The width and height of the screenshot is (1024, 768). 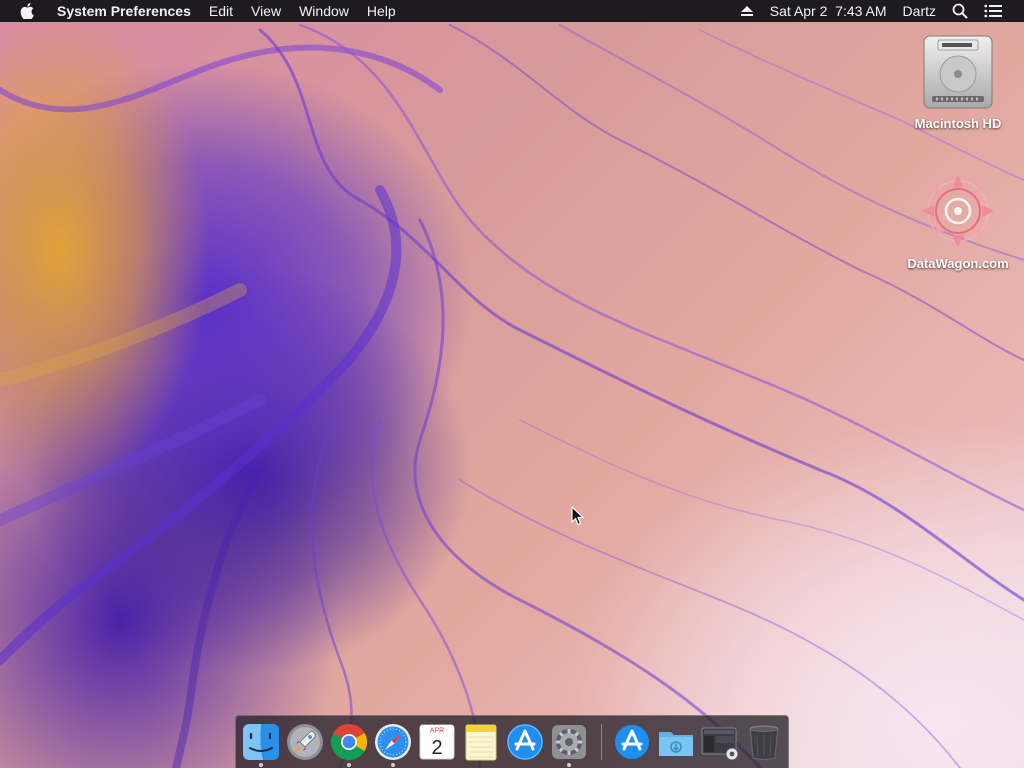 What do you see at coordinates (577, 516) in the screenshot?
I see `mouse-pointer-icon` at bounding box center [577, 516].